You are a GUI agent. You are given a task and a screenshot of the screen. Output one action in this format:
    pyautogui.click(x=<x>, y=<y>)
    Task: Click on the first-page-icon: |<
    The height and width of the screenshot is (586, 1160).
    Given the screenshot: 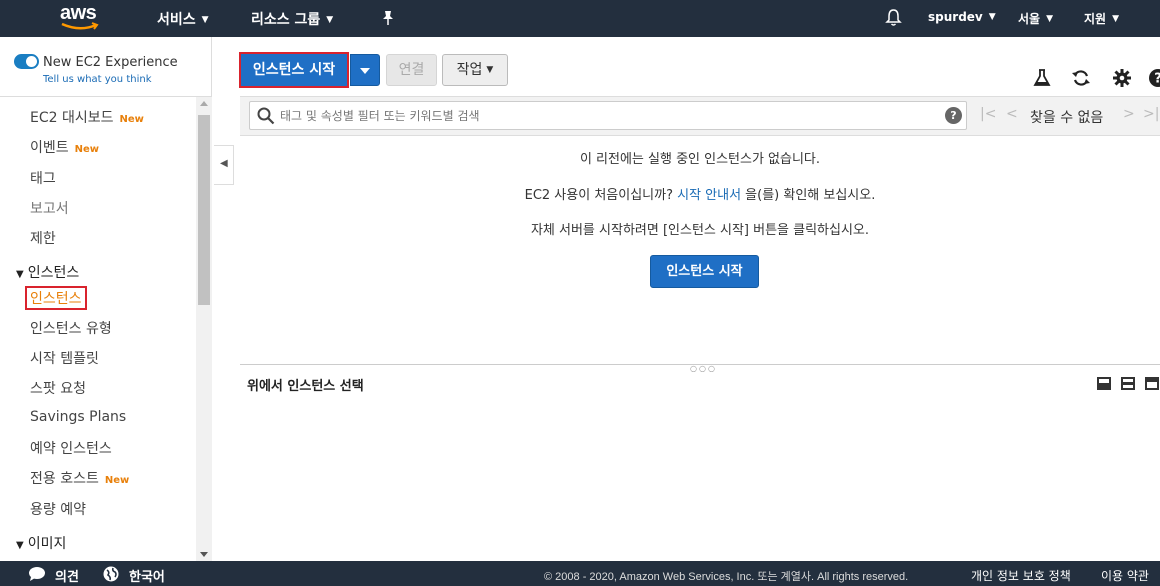 What is the action you would take?
    pyautogui.click(x=988, y=114)
    